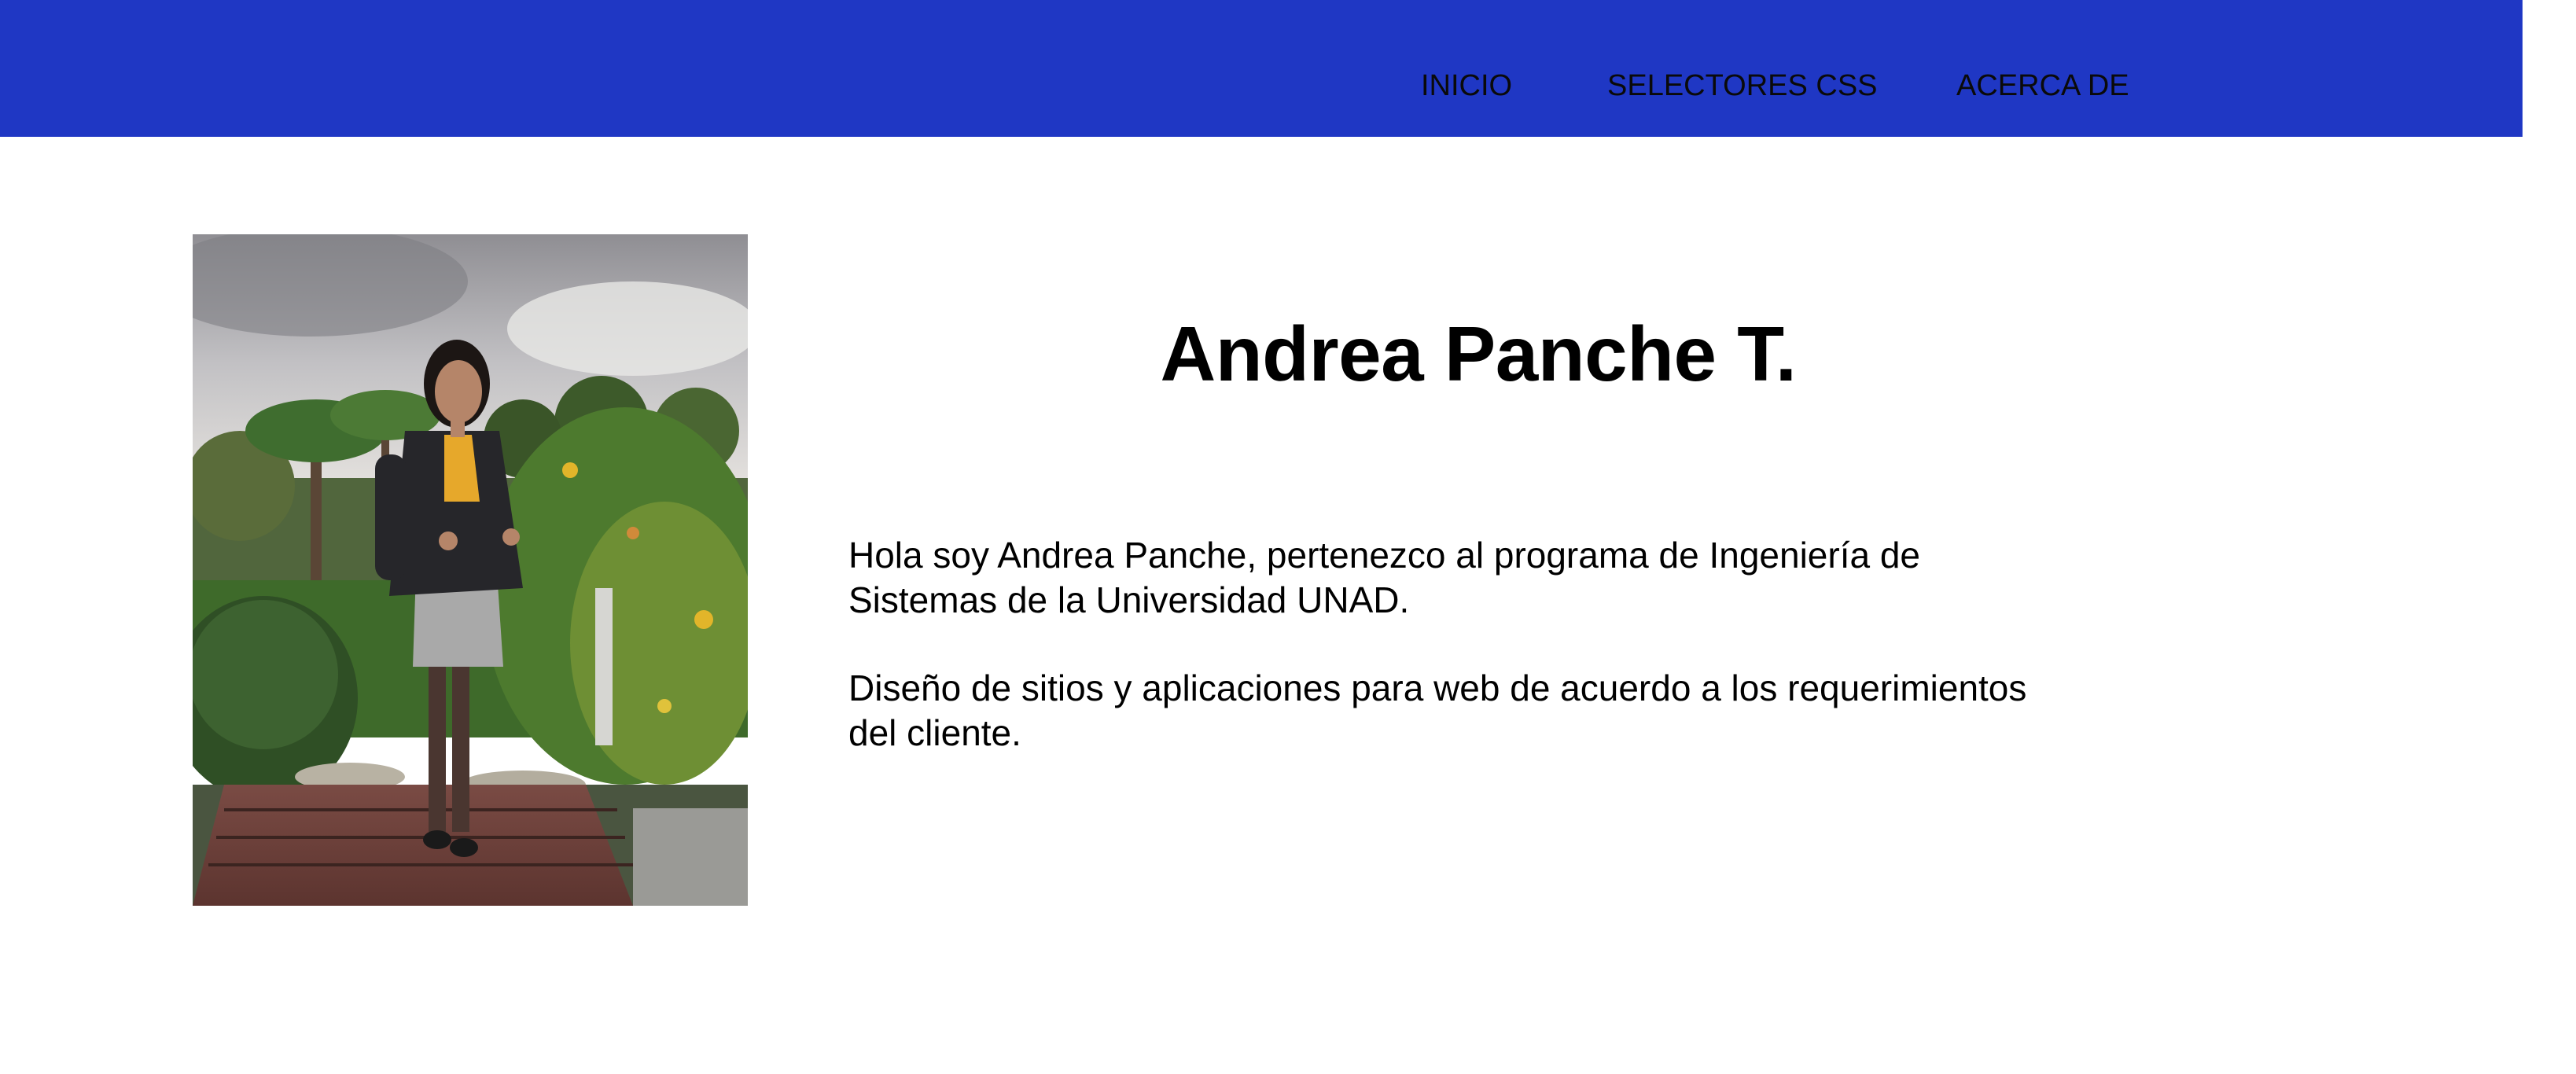 The image size is (2576, 1074). What do you see at coordinates (1262, 69) in the screenshot?
I see `top-navbar: INICIO SELECTORES CSS ACERCA DE` at bounding box center [1262, 69].